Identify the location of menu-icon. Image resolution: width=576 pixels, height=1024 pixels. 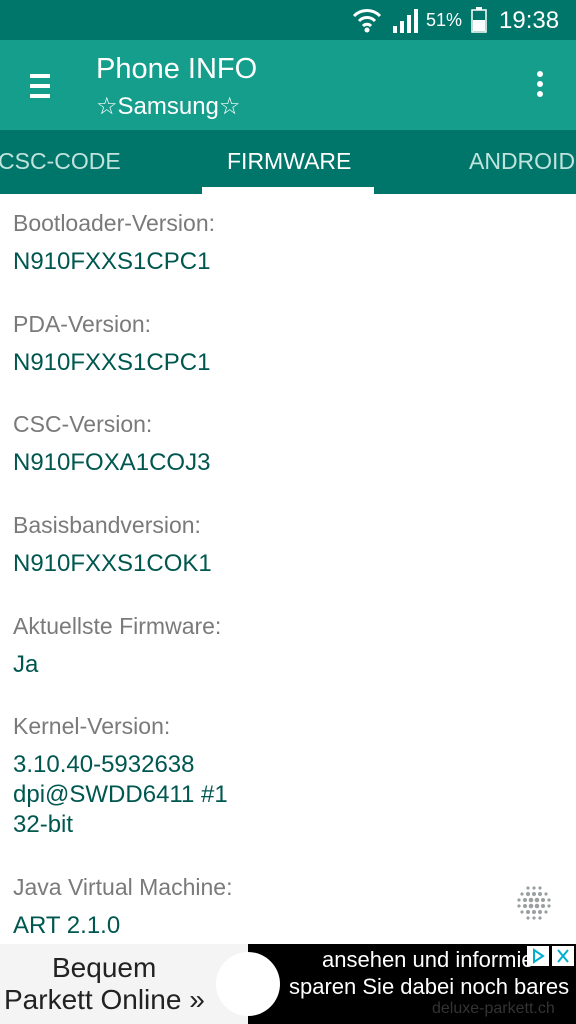
(40, 86).